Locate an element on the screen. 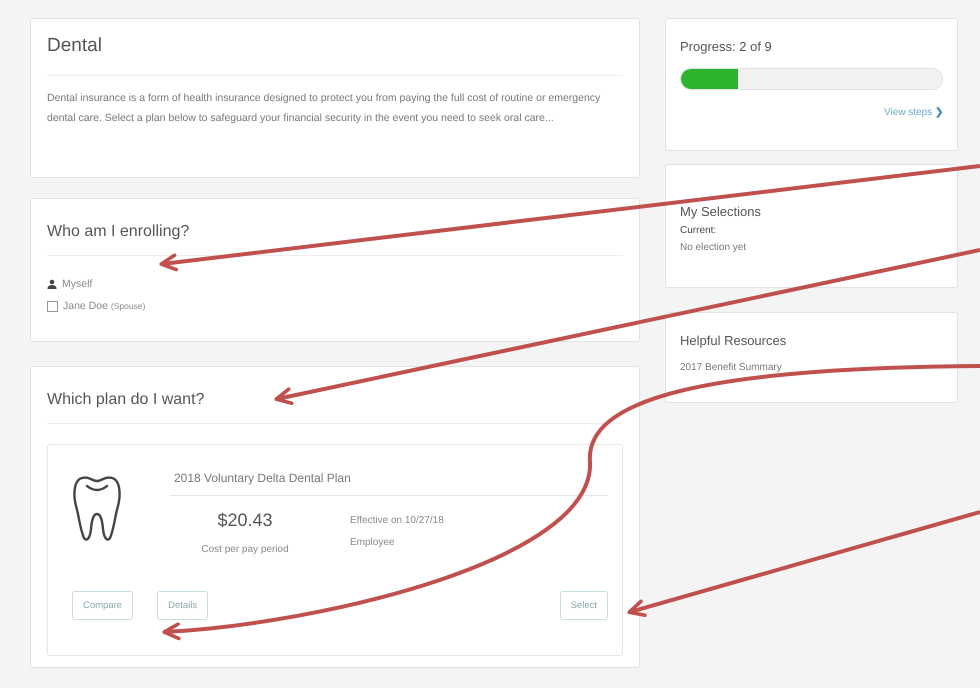 This screenshot has height=688, width=980. price-text: $20.43 is located at coordinates (245, 520).